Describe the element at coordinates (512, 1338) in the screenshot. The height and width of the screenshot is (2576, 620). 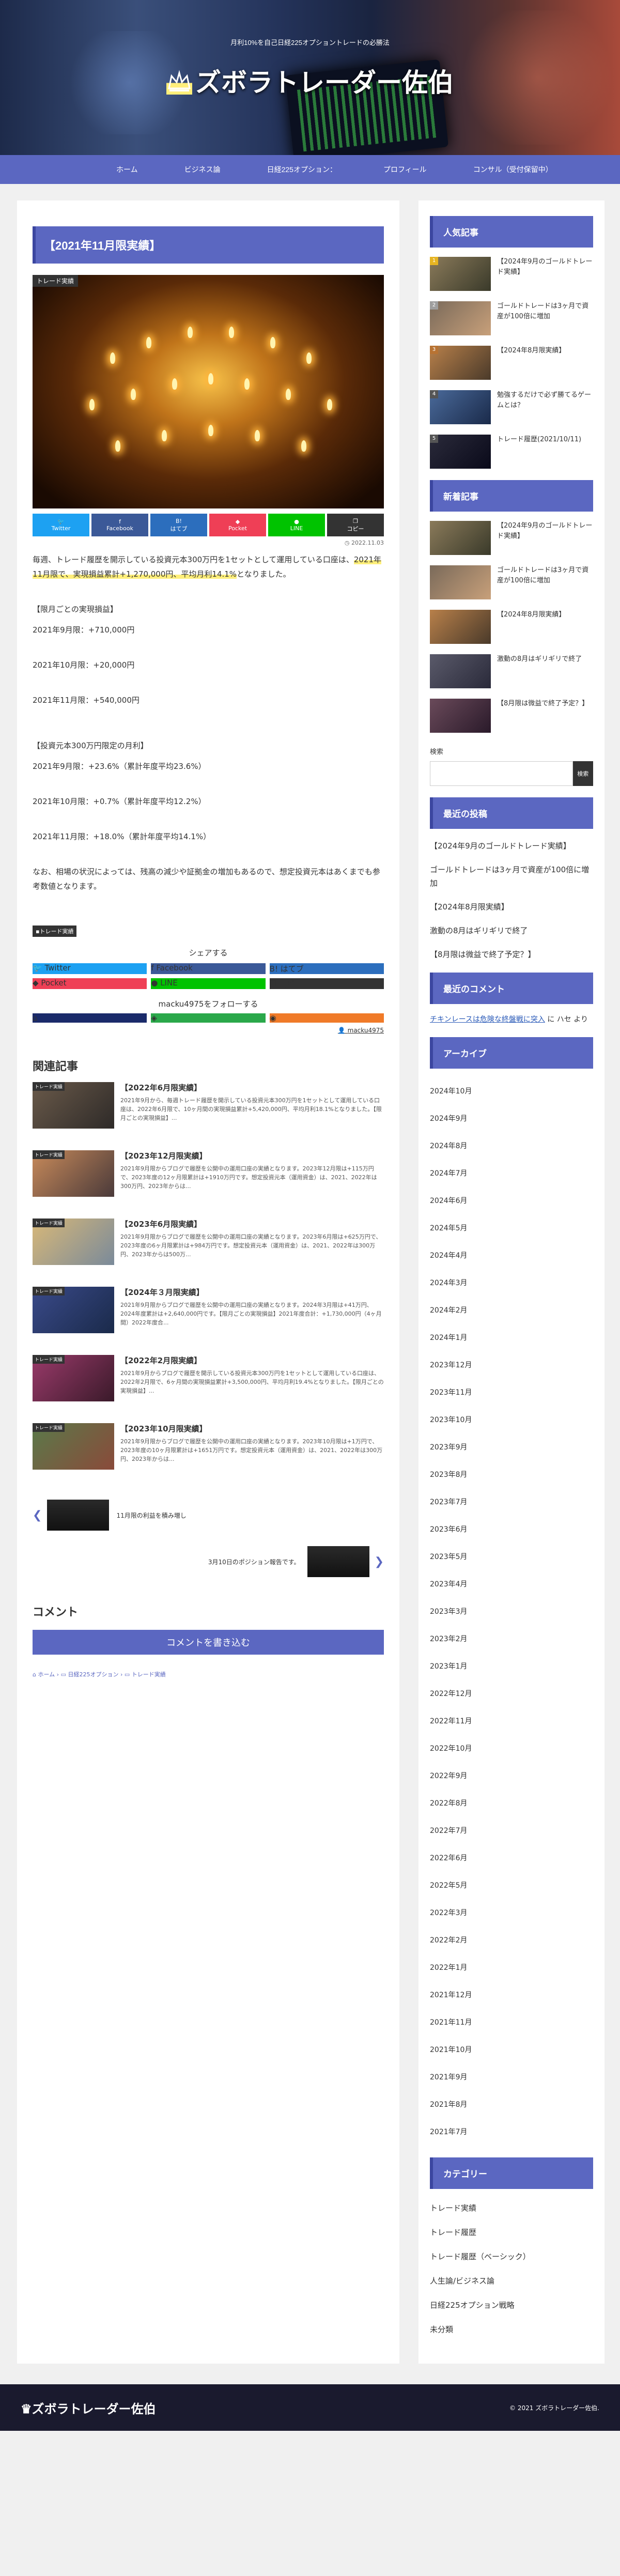
I see `archive-link: 2024年1月` at that location.